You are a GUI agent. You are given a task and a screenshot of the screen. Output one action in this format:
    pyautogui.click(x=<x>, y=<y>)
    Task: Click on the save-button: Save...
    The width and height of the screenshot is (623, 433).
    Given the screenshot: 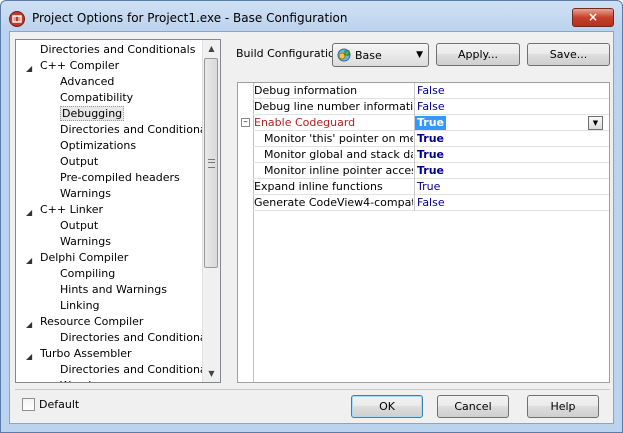 What is the action you would take?
    pyautogui.click(x=568, y=54)
    